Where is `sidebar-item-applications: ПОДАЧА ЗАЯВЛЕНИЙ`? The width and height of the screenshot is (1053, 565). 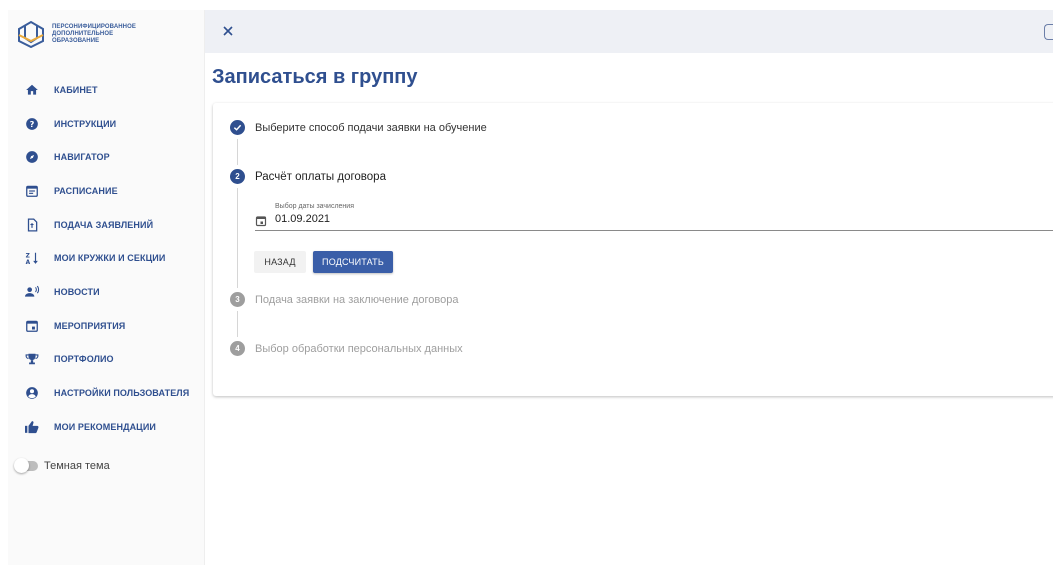 sidebar-item-applications: ПОДАЧА ЗАЯВЛЕНИЙ is located at coordinates (106, 225).